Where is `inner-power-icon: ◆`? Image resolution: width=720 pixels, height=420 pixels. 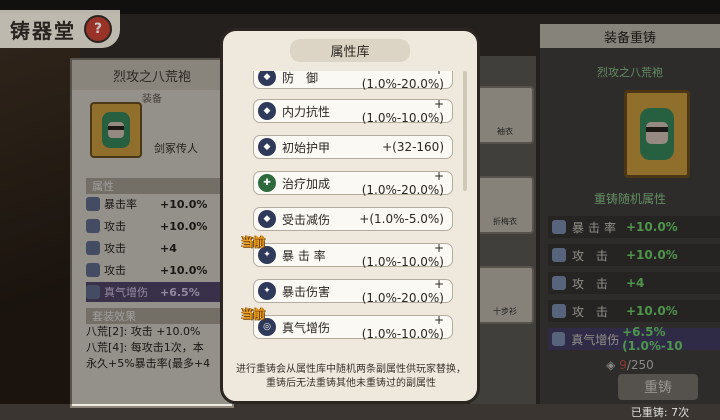 inner-power-icon: ◆ is located at coordinates (267, 111).